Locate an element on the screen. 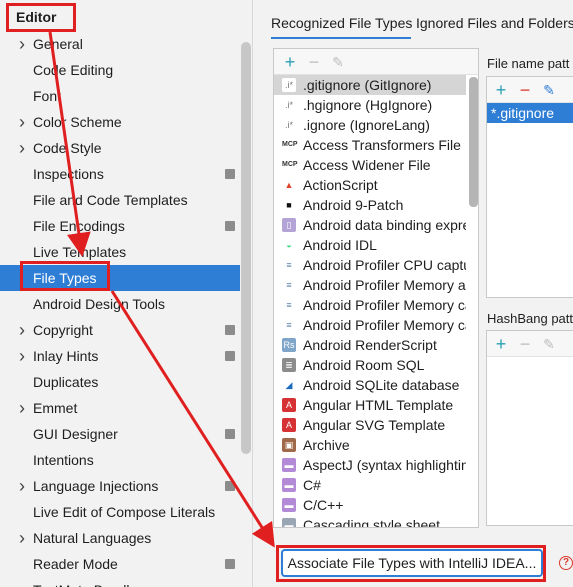  file-type-row: A Angular SVG Template is located at coordinates (370, 425).